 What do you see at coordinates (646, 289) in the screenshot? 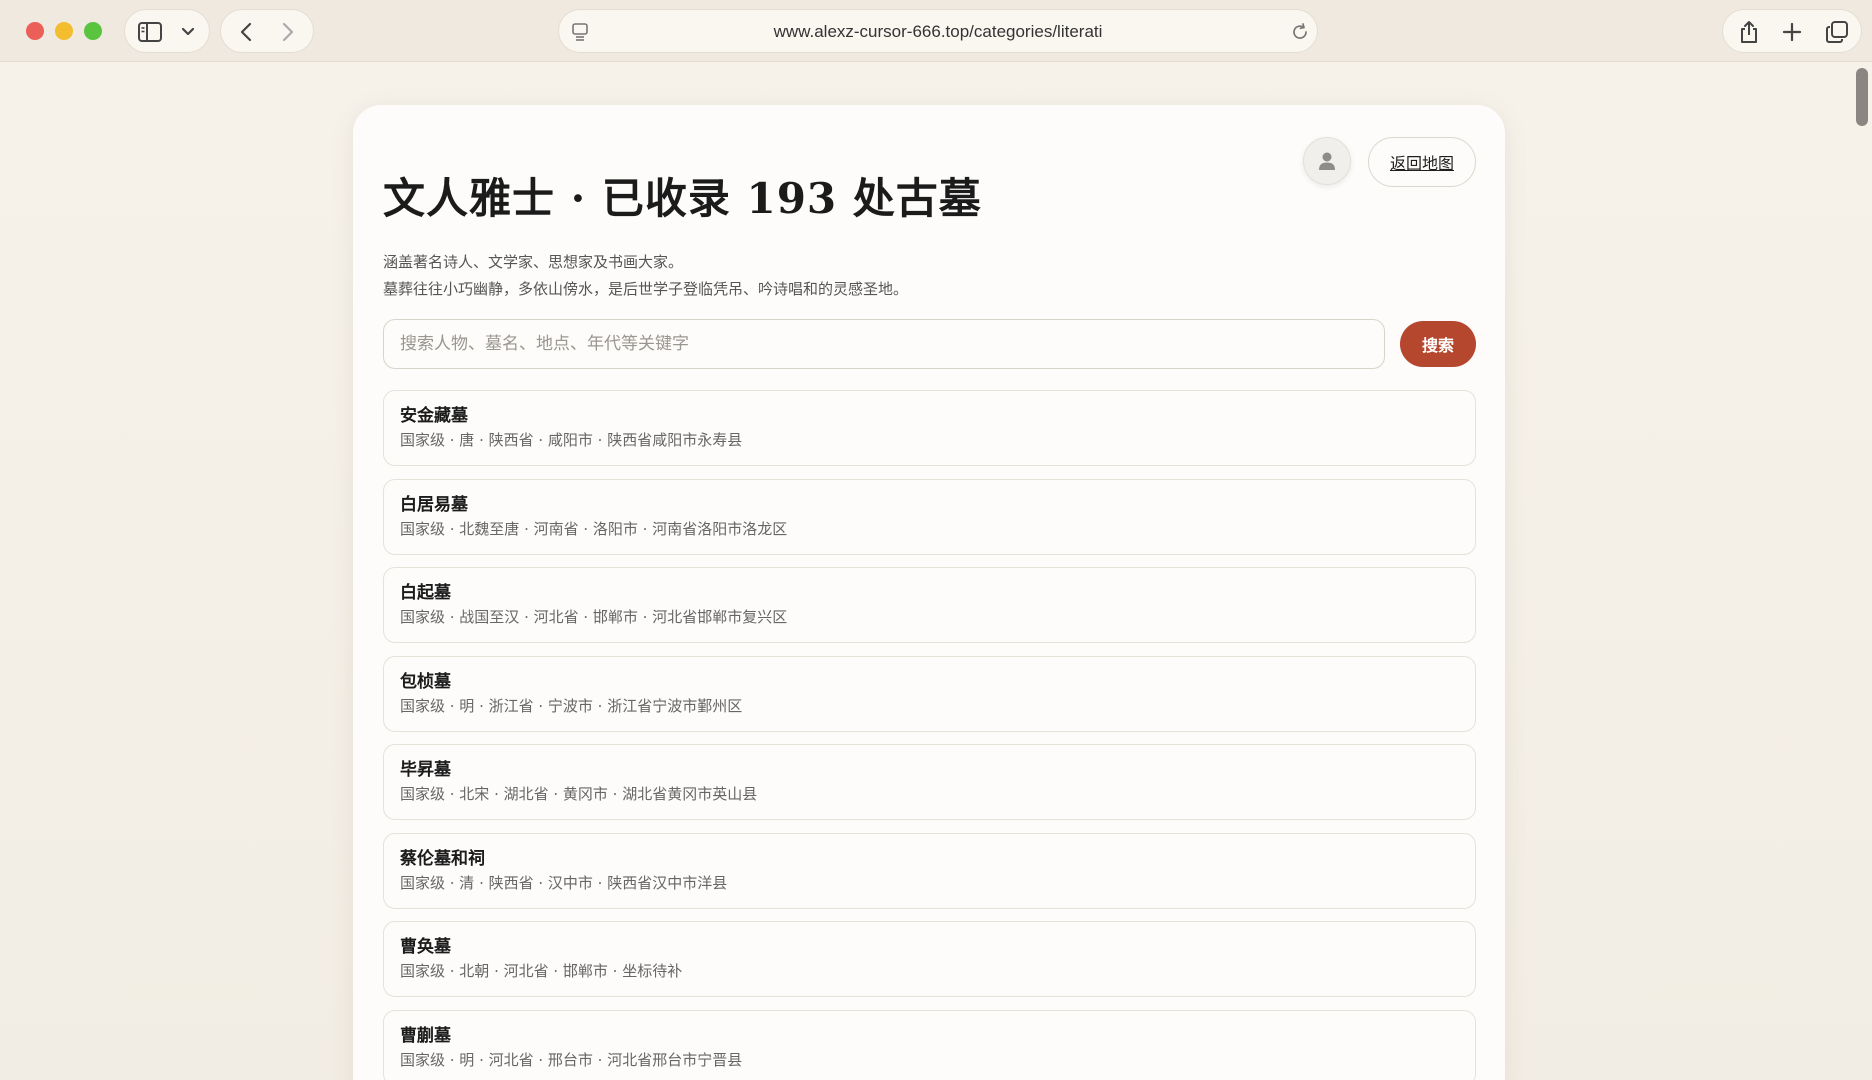
I see `description-line: 墓葬往往小巧幽静，多依山傍水，是后世学子登临凭吊、吟诗唱和的灵感圣地。` at bounding box center [646, 289].